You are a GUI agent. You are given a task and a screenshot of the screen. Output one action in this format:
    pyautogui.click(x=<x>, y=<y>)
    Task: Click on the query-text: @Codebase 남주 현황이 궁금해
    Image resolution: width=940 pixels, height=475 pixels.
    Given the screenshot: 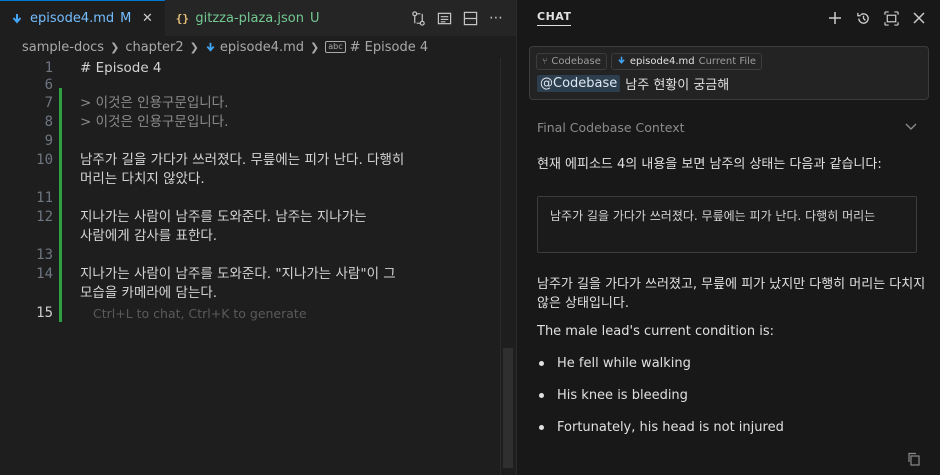 What is the action you would take?
    pyautogui.click(x=633, y=83)
    